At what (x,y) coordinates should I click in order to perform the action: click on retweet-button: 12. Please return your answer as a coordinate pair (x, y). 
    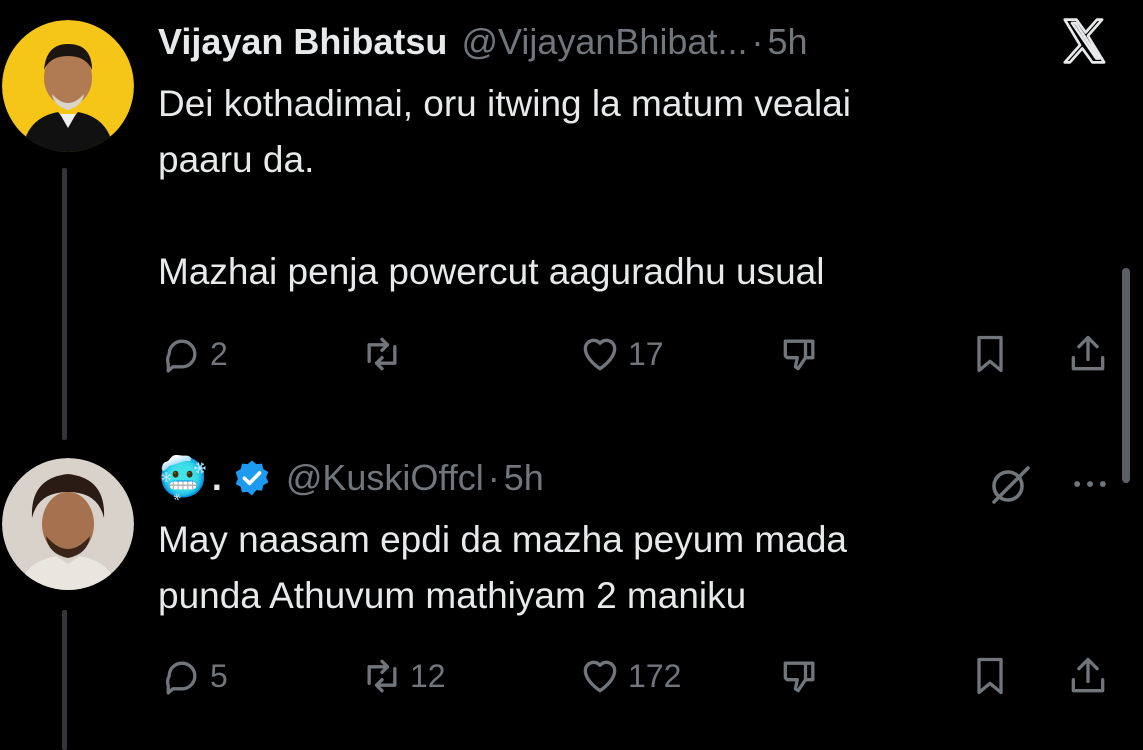
    Looking at the image, I should click on (403, 676).